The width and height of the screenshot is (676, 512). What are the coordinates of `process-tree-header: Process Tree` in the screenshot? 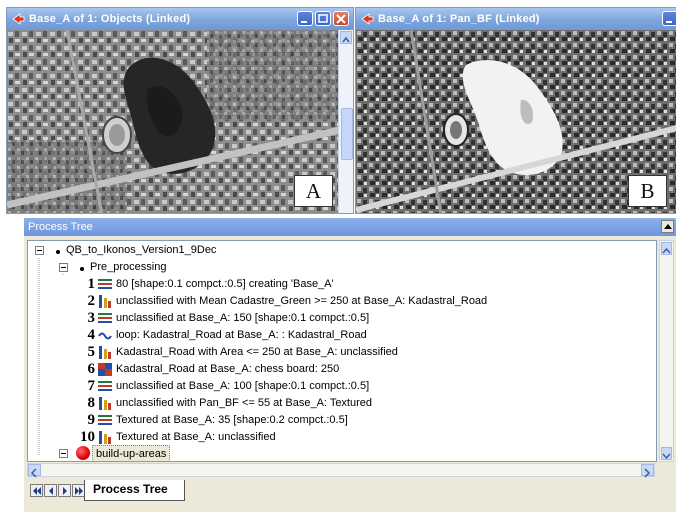 It's located at (350, 227).